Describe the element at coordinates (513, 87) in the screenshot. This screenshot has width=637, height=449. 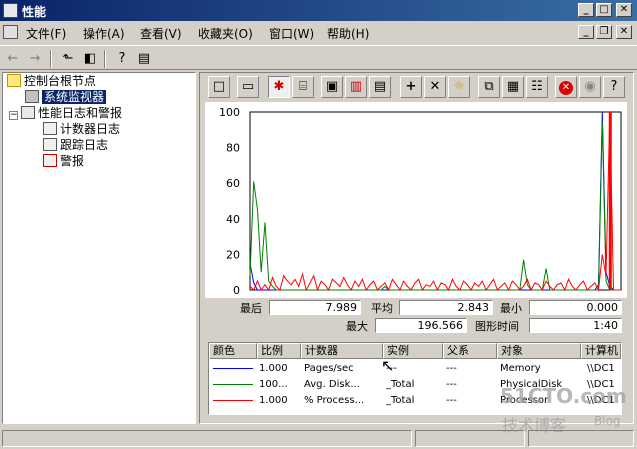
I see `paste-counter-list-icon: ▦` at that location.